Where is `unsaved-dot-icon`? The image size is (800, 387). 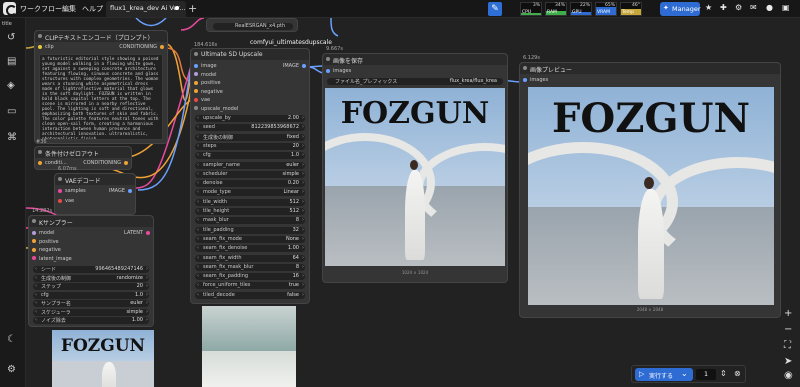
unsaved-dot-icon is located at coordinates (177, 8).